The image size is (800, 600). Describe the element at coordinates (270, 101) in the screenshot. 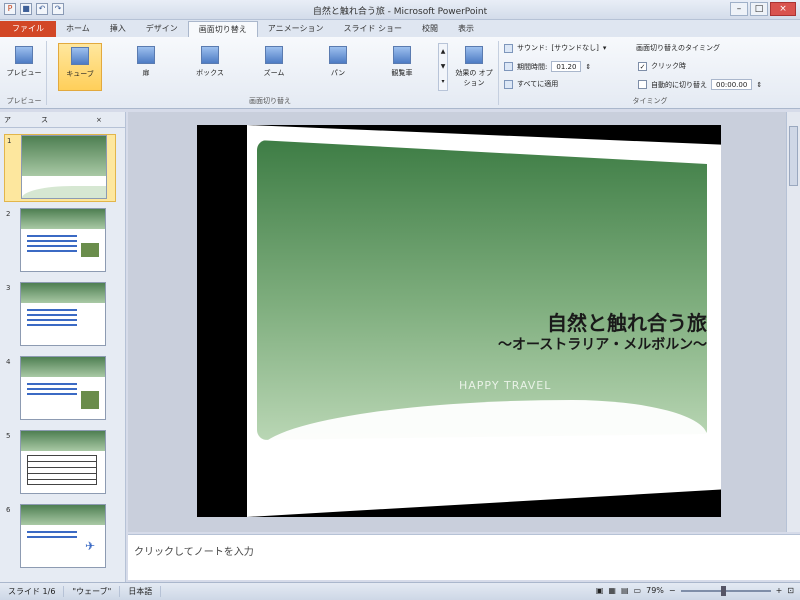

I see `transition-group-label: 画面切り替え` at that location.